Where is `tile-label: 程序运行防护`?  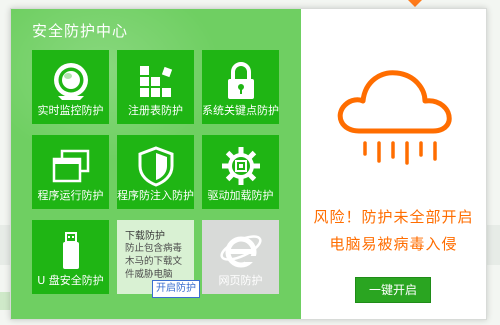 tile-label: 程序运行防护 is located at coordinates (70, 195).